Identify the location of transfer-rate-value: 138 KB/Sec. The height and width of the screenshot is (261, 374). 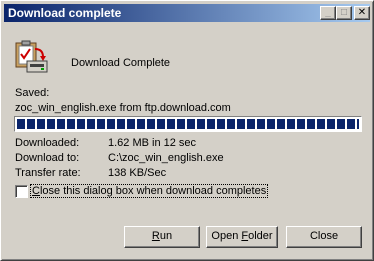
(137, 173).